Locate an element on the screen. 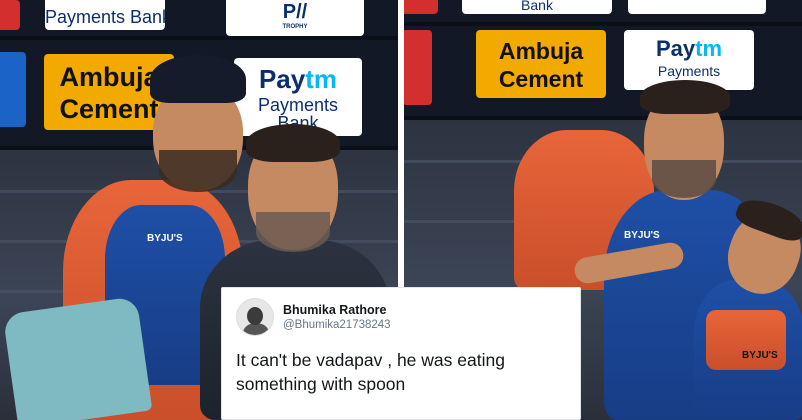  avatar is located at coordinates (255, 317).